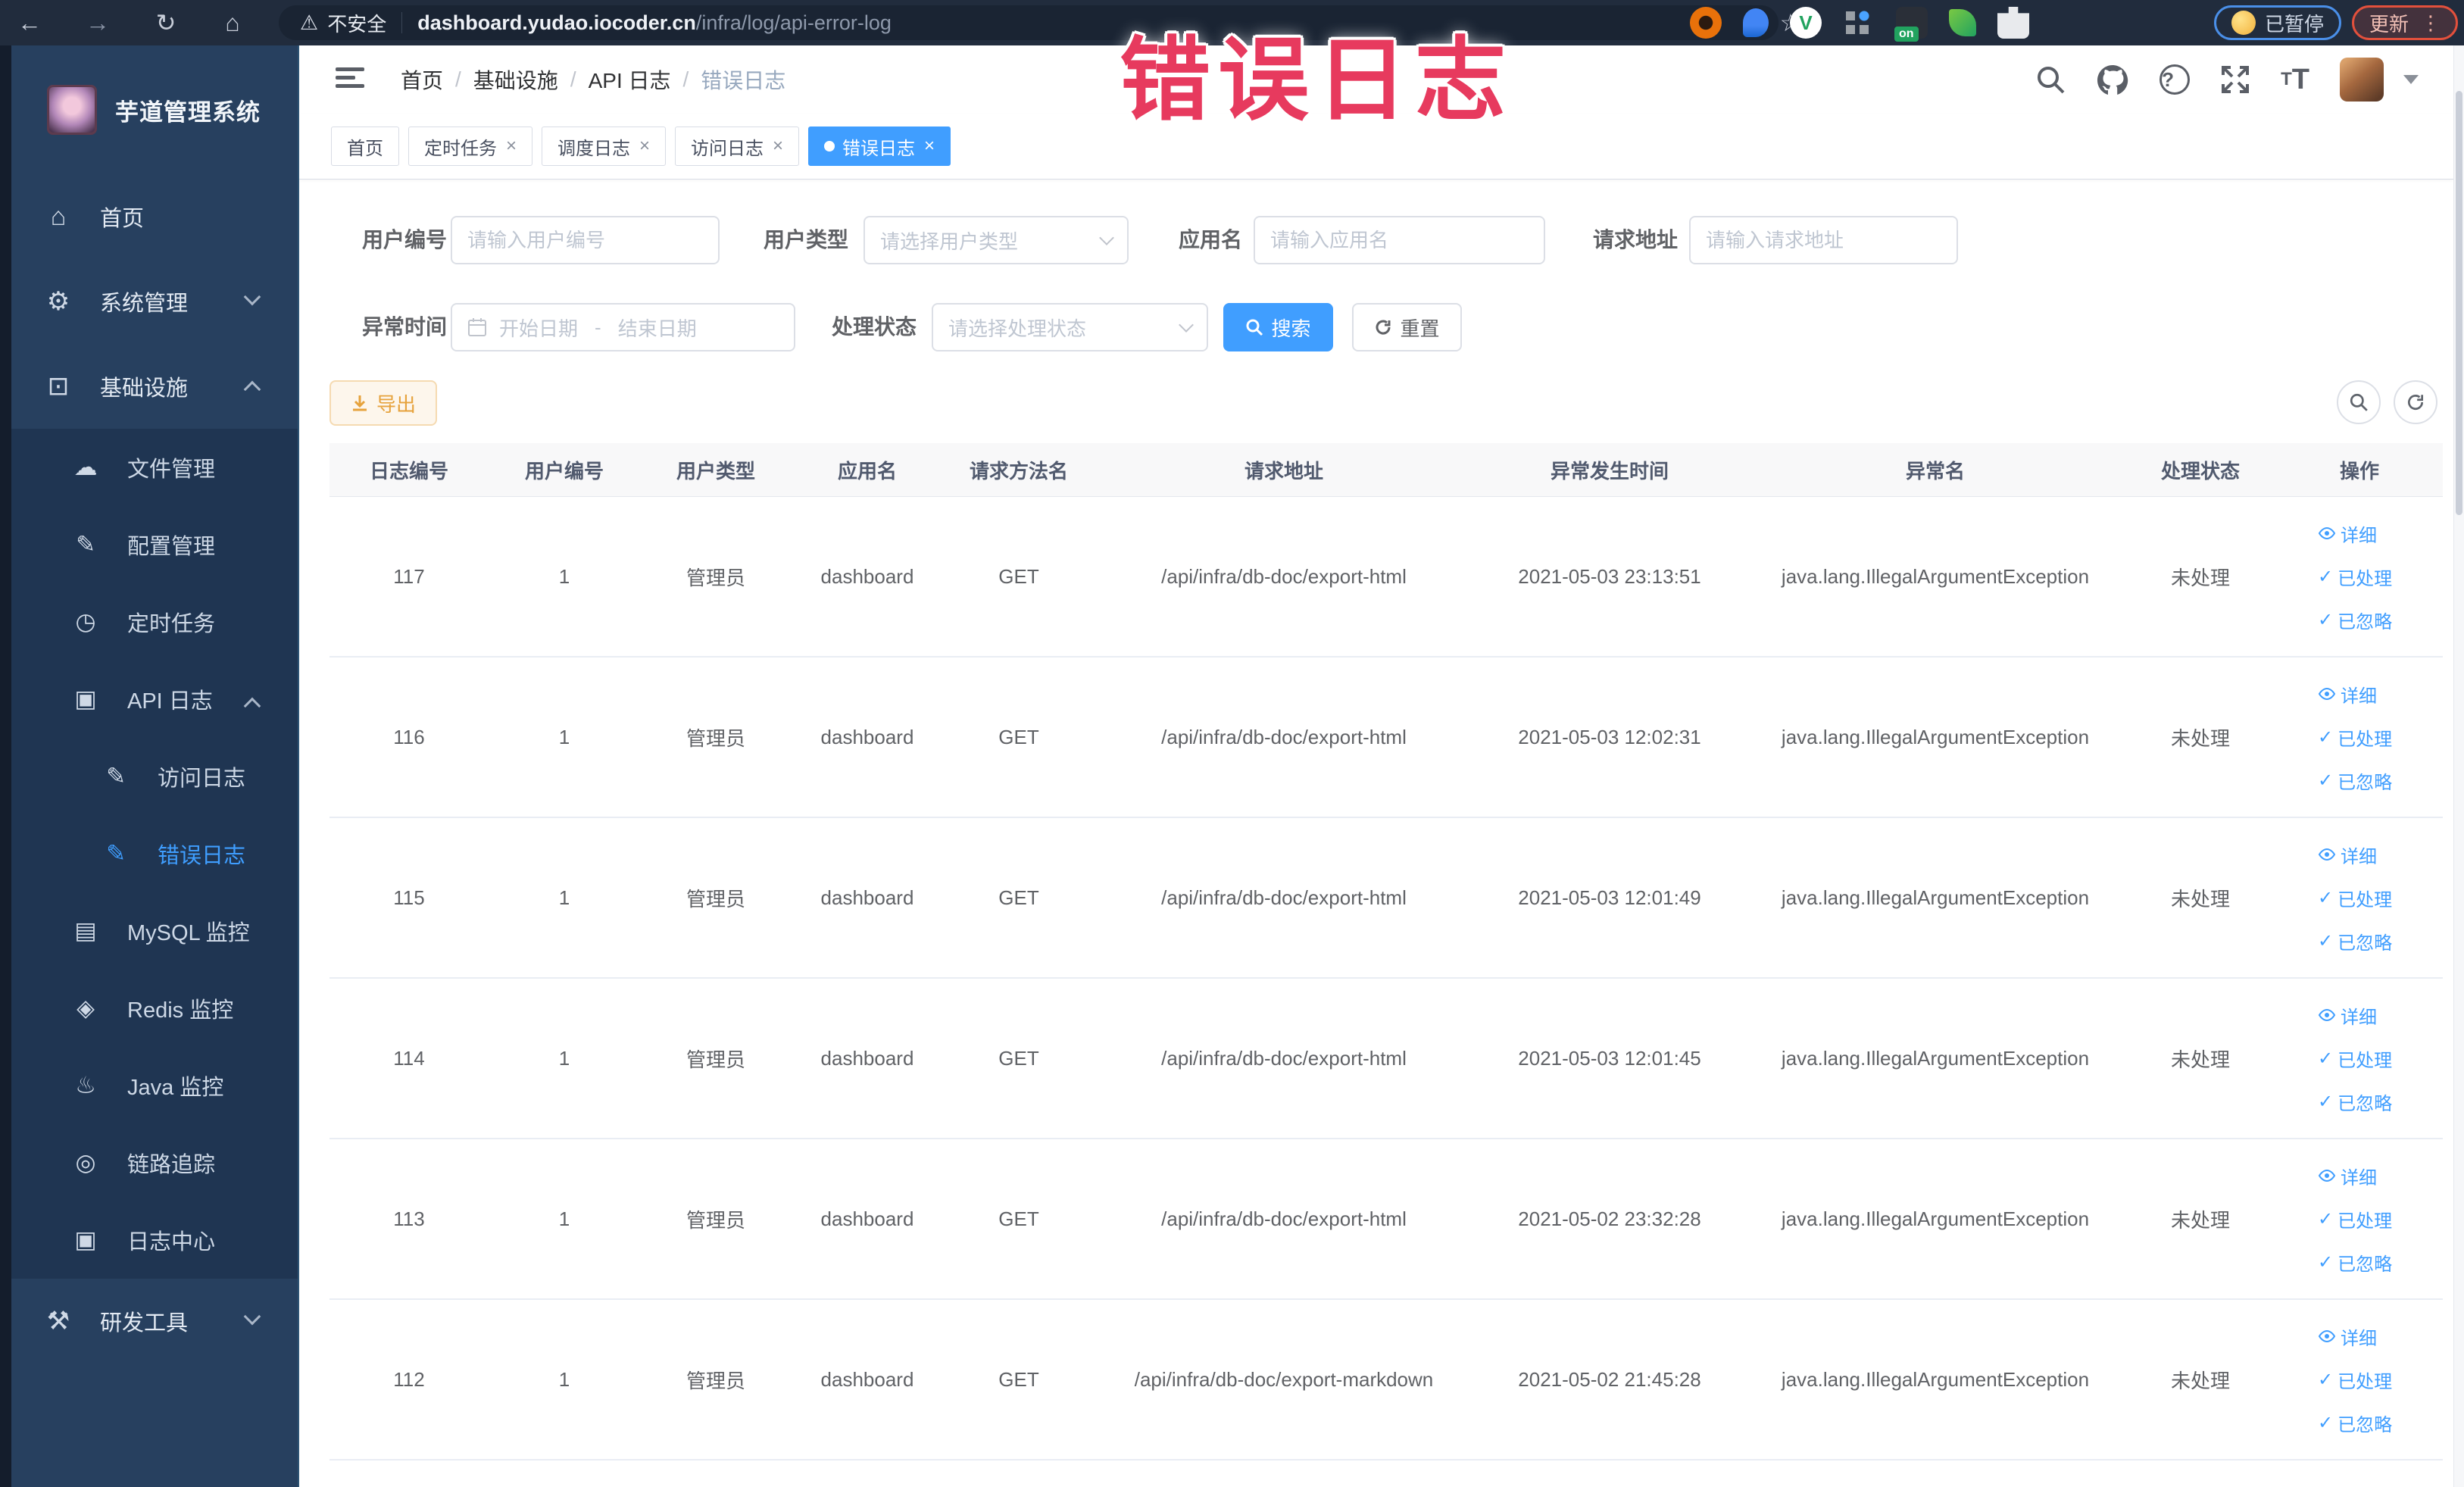  Describe the element at coordinates (149, 1085) in the screenshot. I see `sidebar-item-java-monitor: ♨ Java 监控` at that location.